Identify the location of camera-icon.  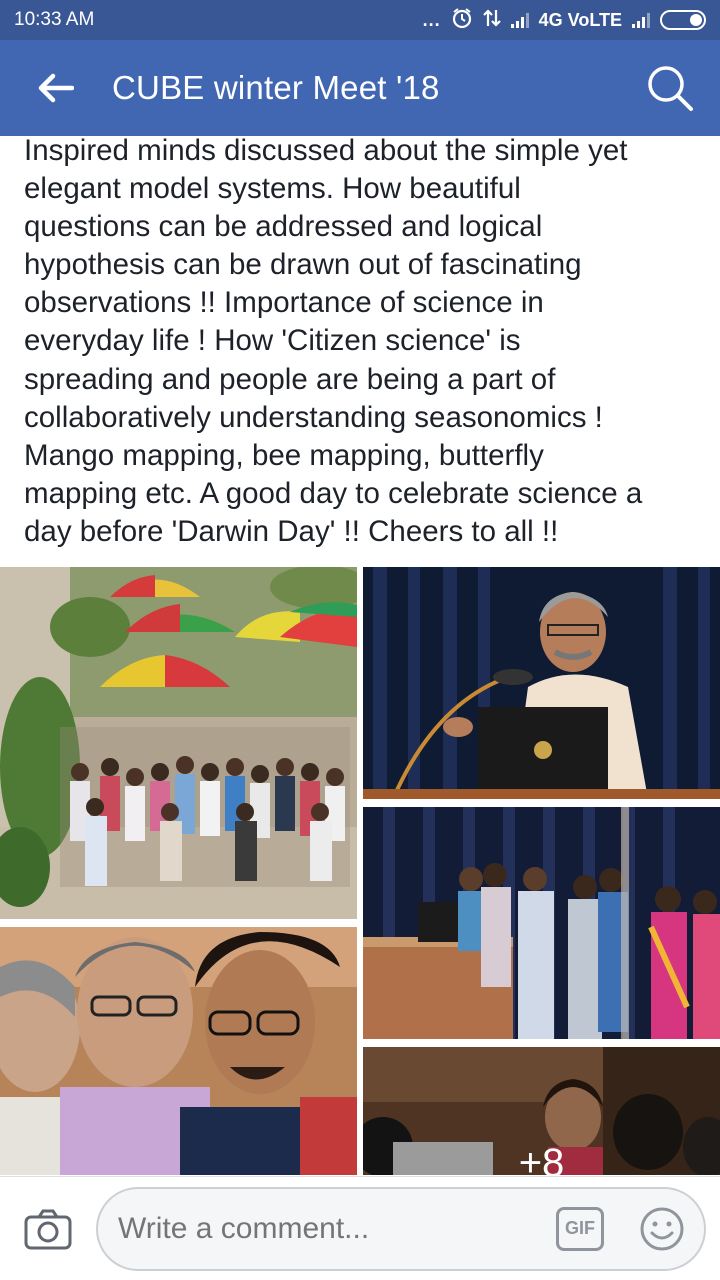
(48, 1229).